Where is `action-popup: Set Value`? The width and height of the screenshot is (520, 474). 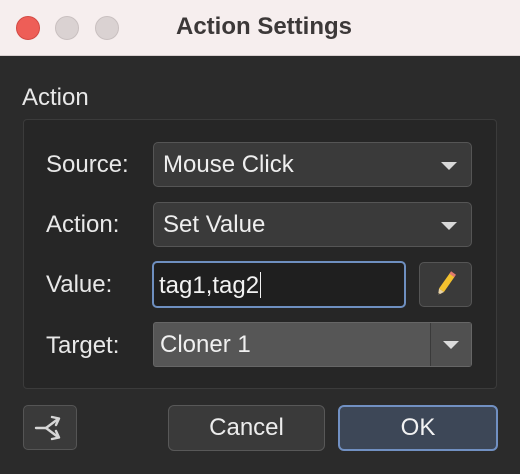
action-popup: Set Value is located at coordinates (312, 224).